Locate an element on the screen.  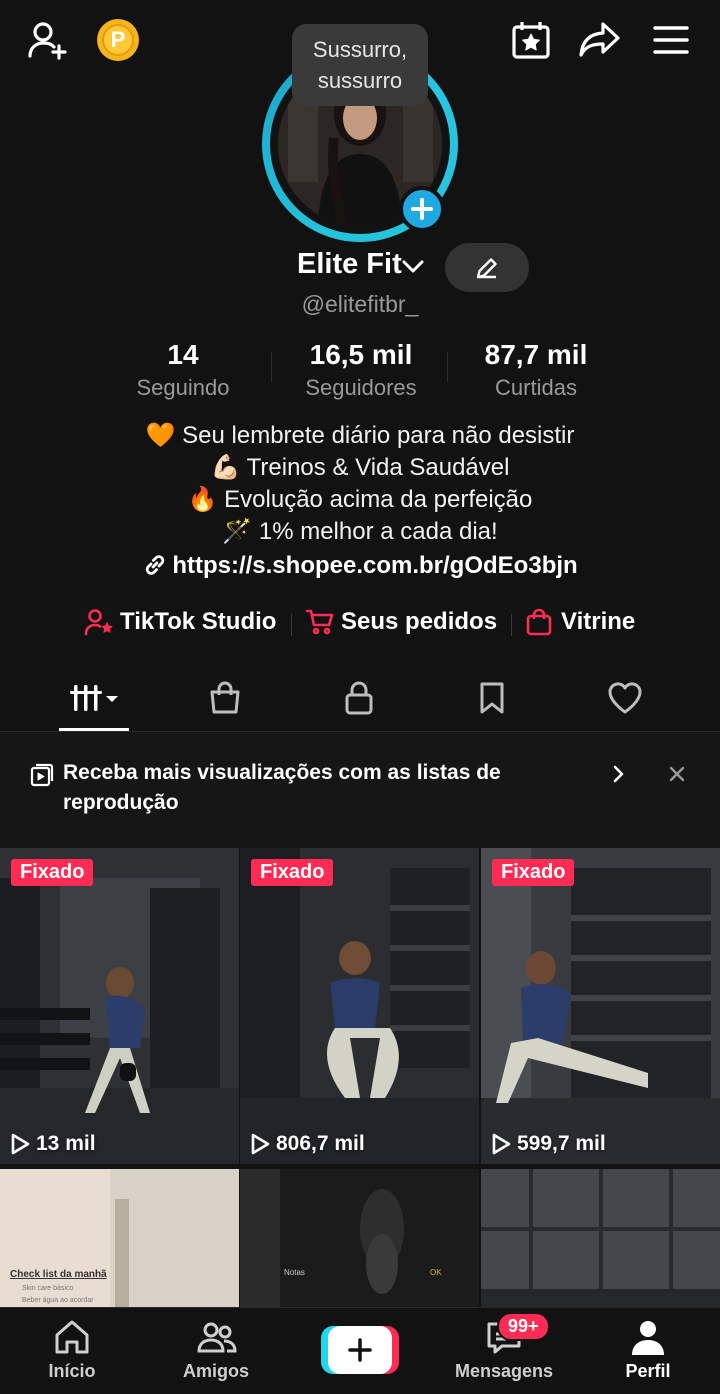
grid-icon is located at coordinates (94, 698).